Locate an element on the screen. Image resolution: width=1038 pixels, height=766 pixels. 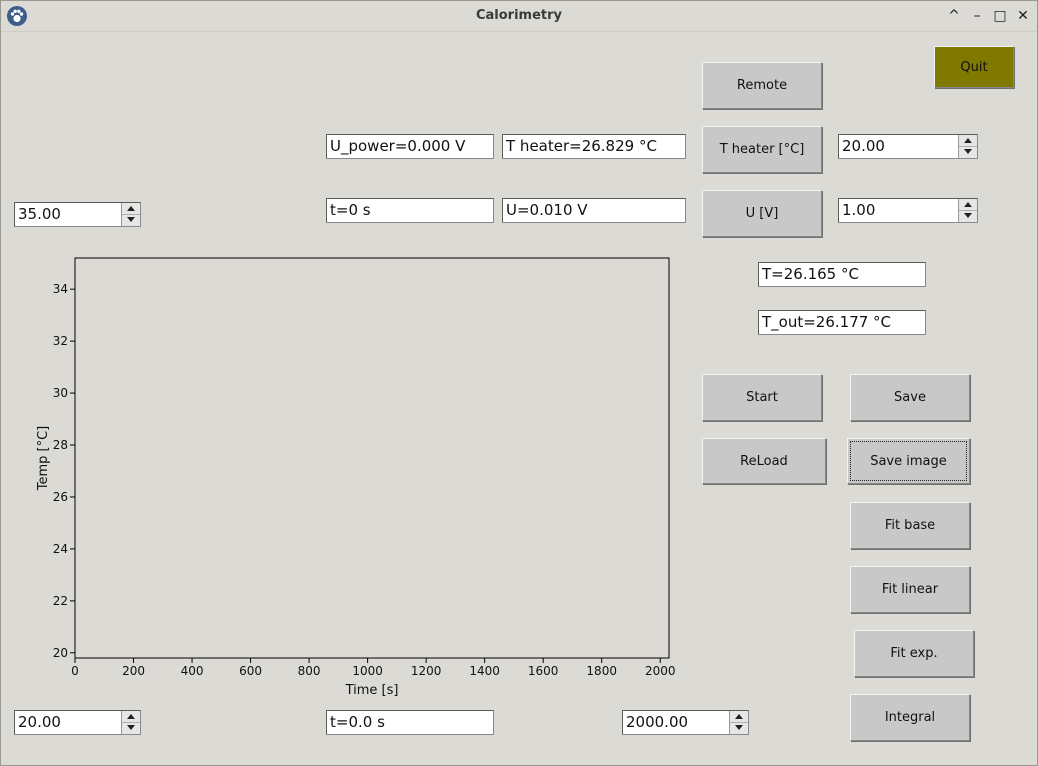
t-heater-button: T heater [°C] is located at coordinates (762, 149).